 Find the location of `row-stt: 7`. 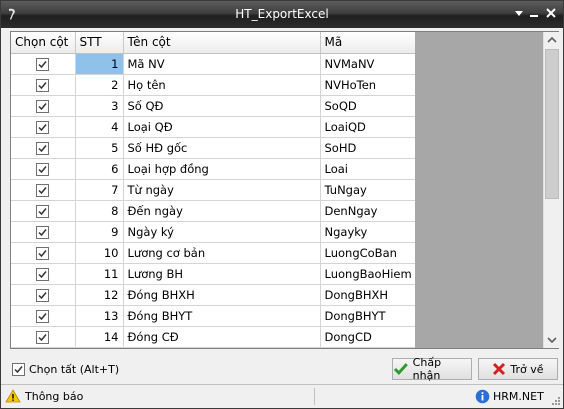

row-stt: 7 is located at coordinates (99, 190).